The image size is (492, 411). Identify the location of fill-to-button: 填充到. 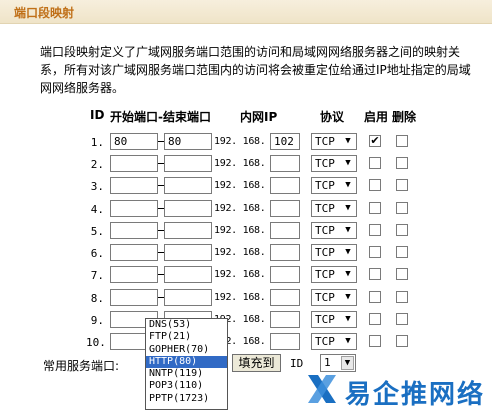
(256, 363).